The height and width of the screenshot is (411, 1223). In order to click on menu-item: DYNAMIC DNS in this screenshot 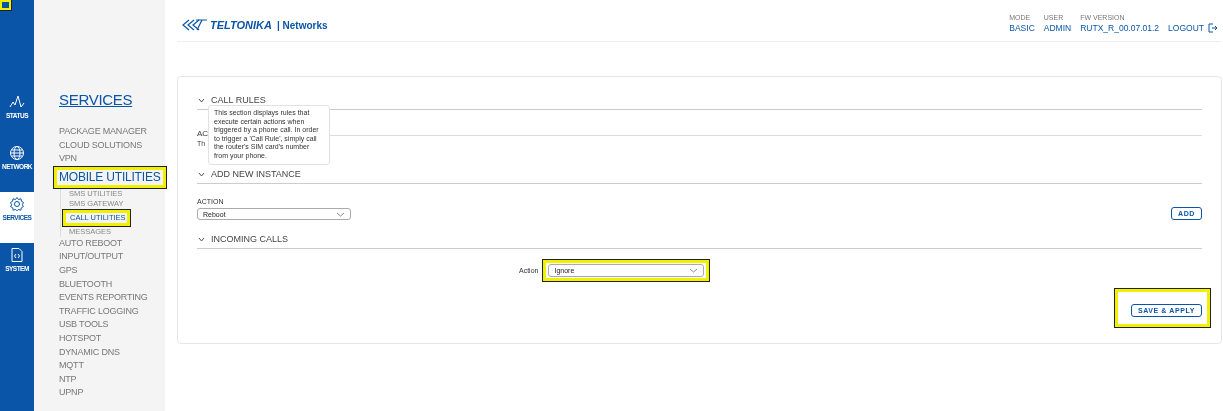, I will do `click(89, 352)`.